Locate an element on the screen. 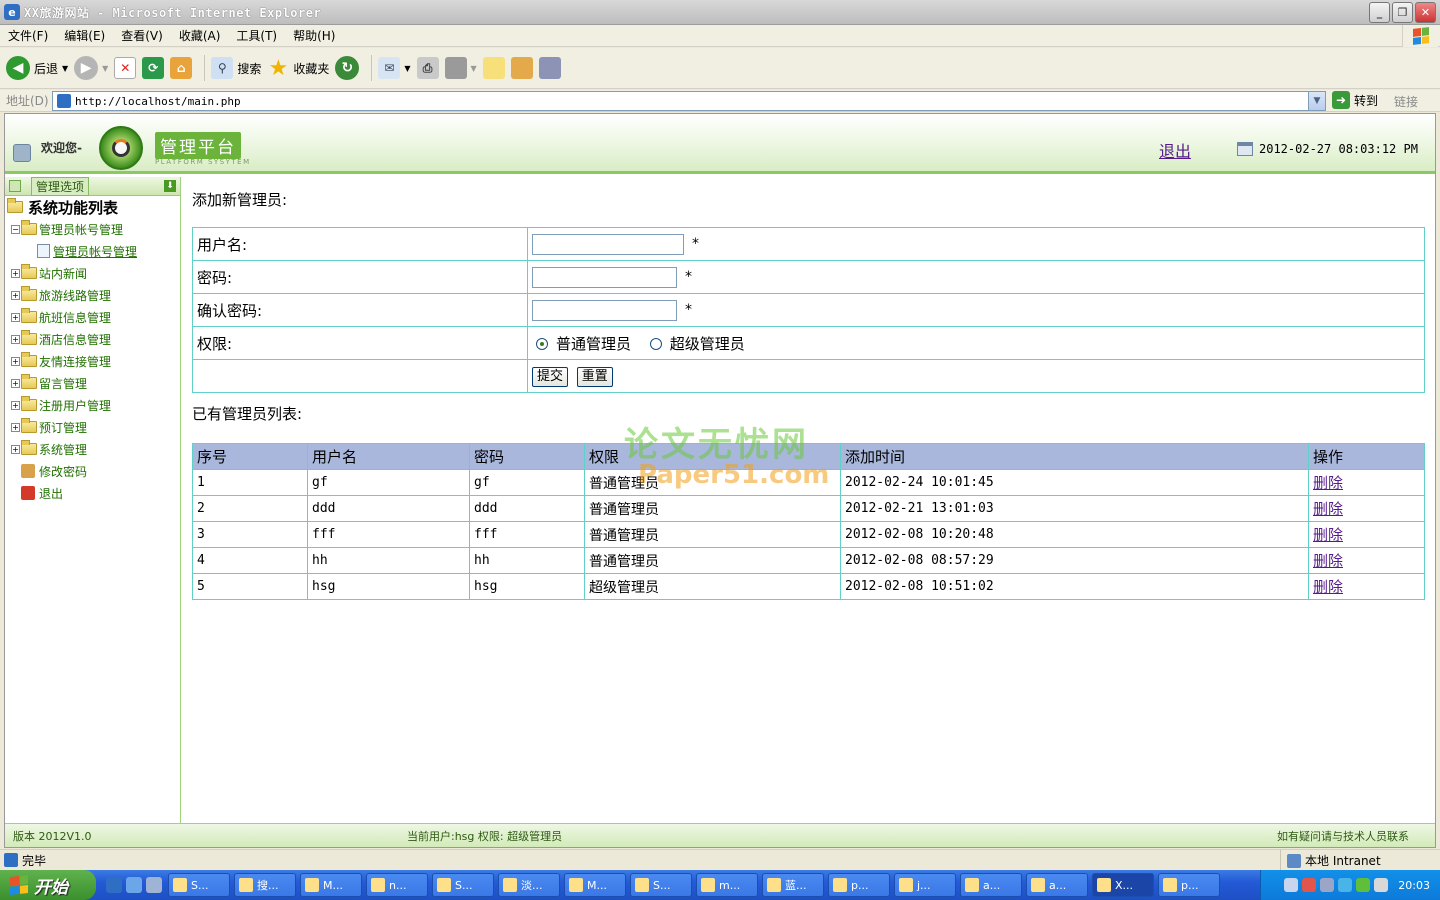 This screenshot has height=900, width=1440. search-button: ⚲ 搜索 is located at coordinates (236, 68).